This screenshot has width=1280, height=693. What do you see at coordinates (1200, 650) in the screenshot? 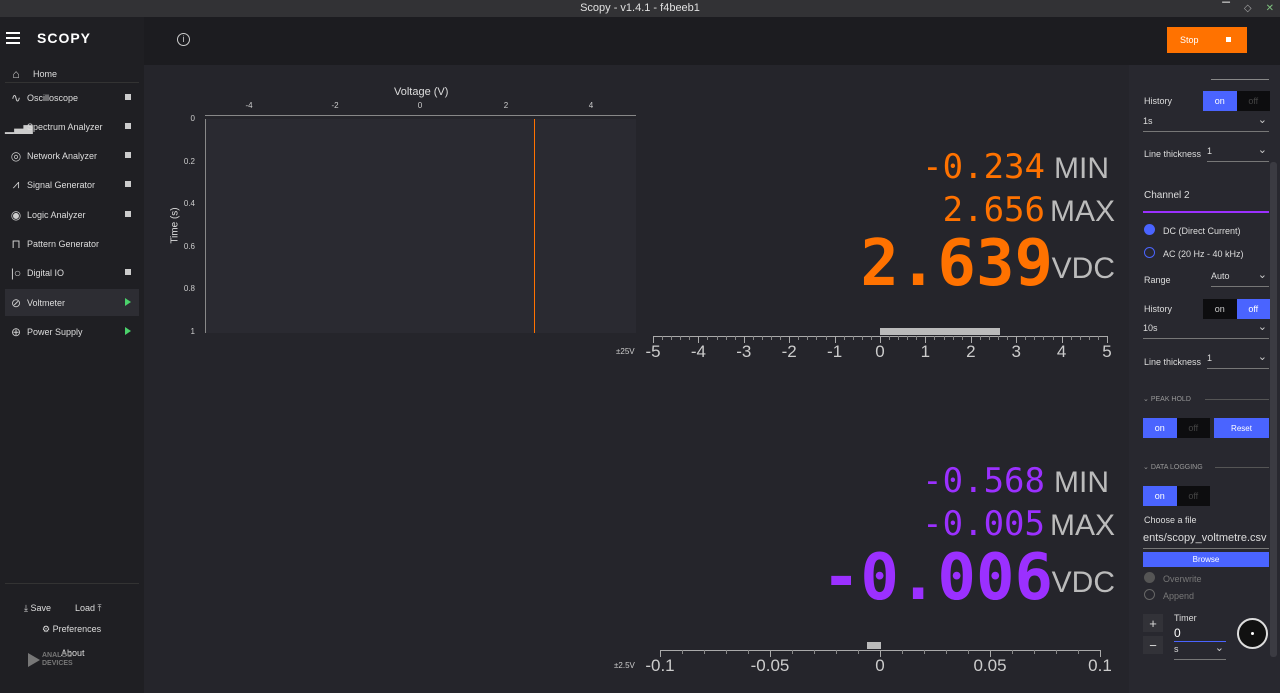
I see `timer-unit-select: s` at bounding box center [1200, 650].